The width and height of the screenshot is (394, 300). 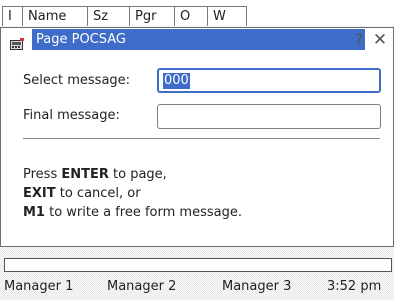 I want to click on taskbar-item-manager-2: Manager 2, so click(x=141, y=287).